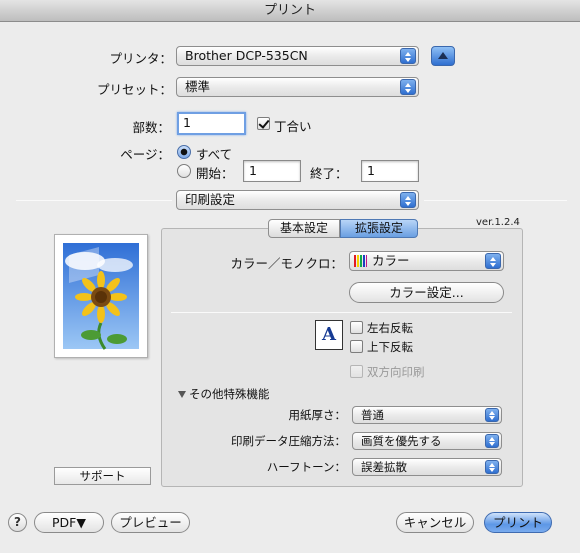 This screenshot has width=580, height=553. I want to click on bidirectional-checkbox, so click(356, 371).